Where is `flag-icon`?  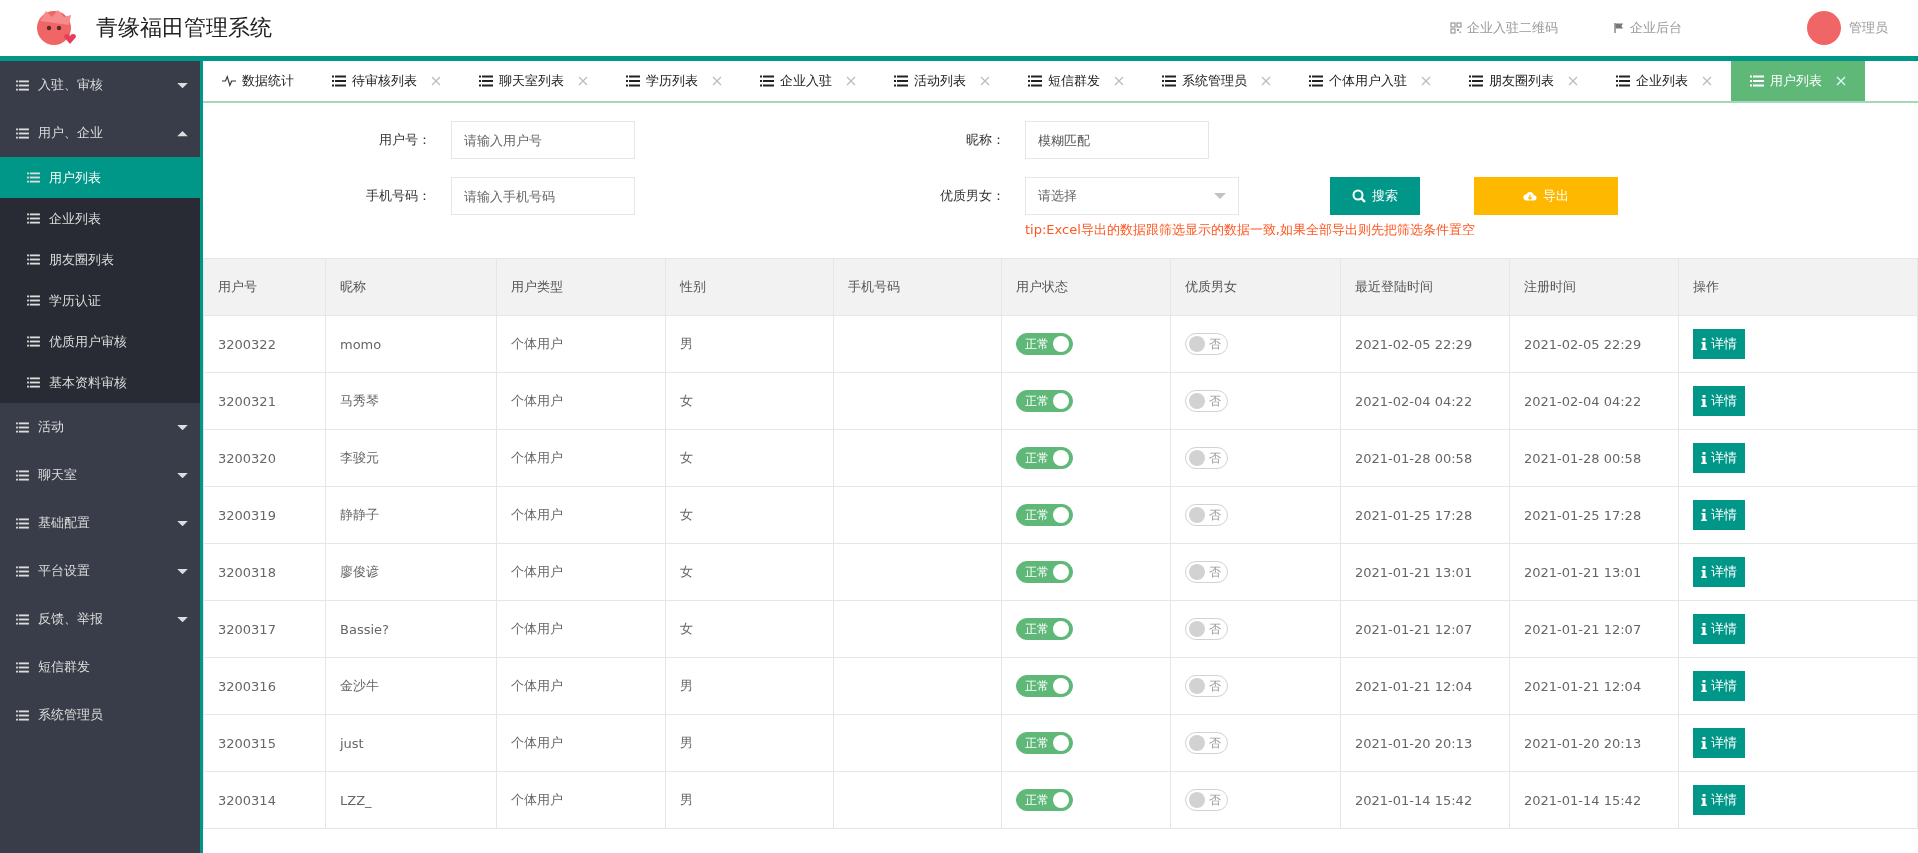
flag-icon is located at coordinates (1619, 28).